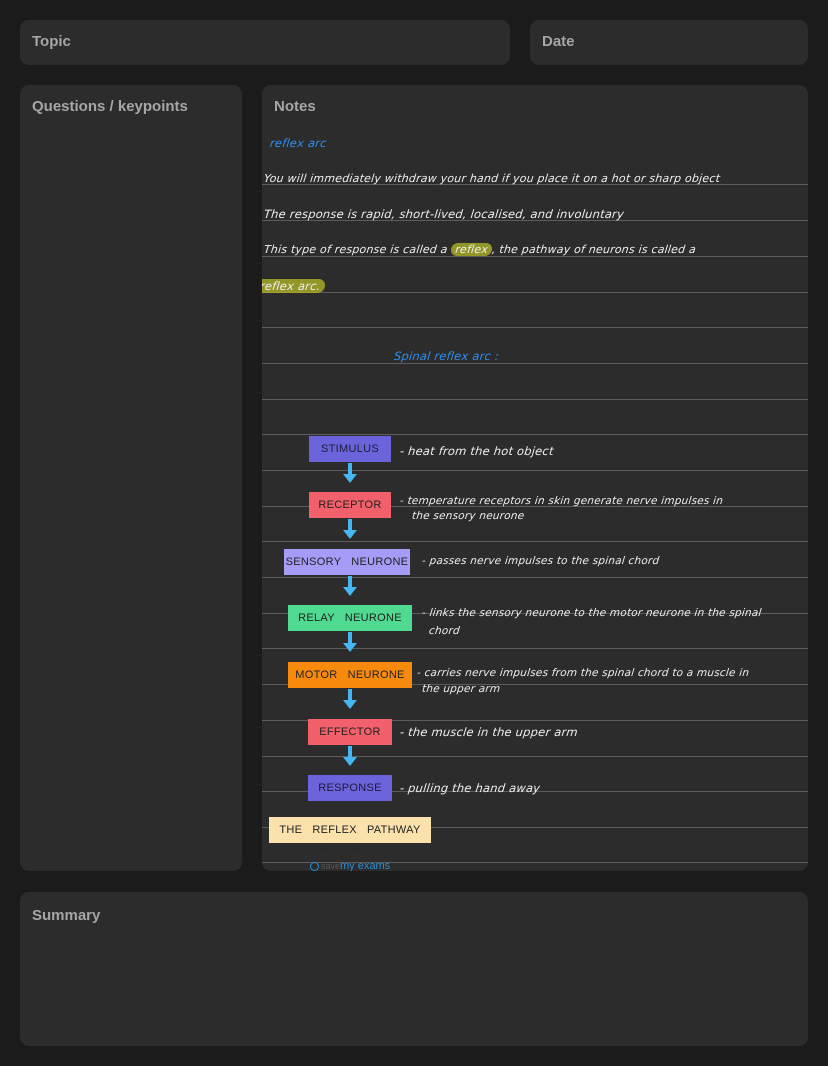  Describe the element at coordinates (350, 618) in the screenshot. I see `pathway-node-relay-neurone: RELAY NEURONE` at that location.